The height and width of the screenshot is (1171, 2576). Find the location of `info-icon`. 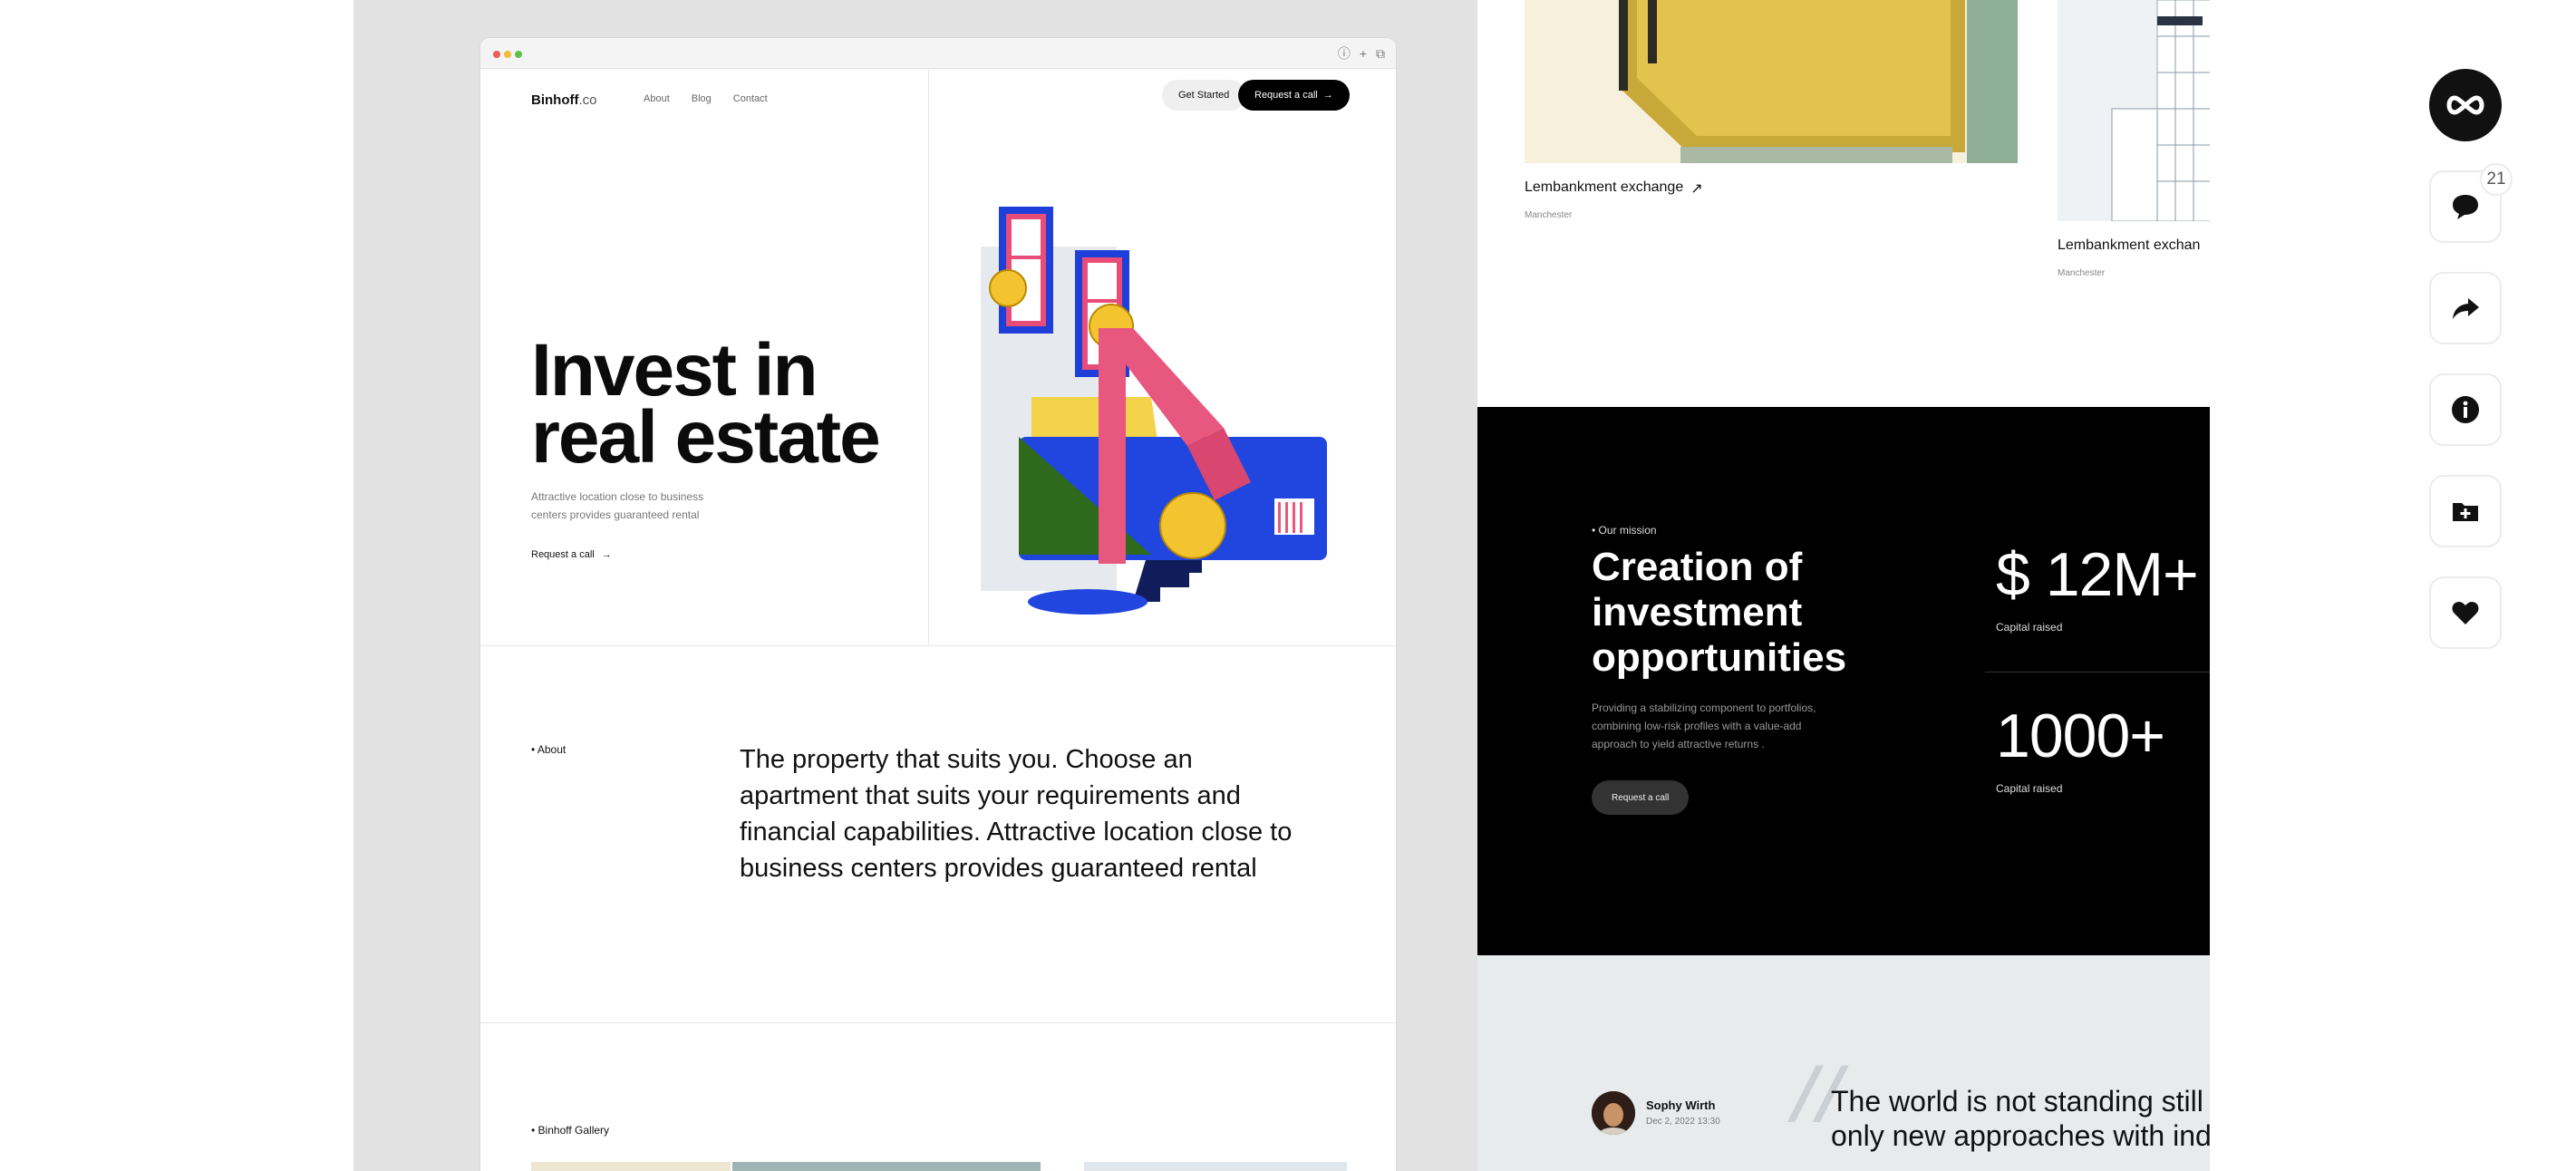

info-icon is located at coordinates (2465, 410).